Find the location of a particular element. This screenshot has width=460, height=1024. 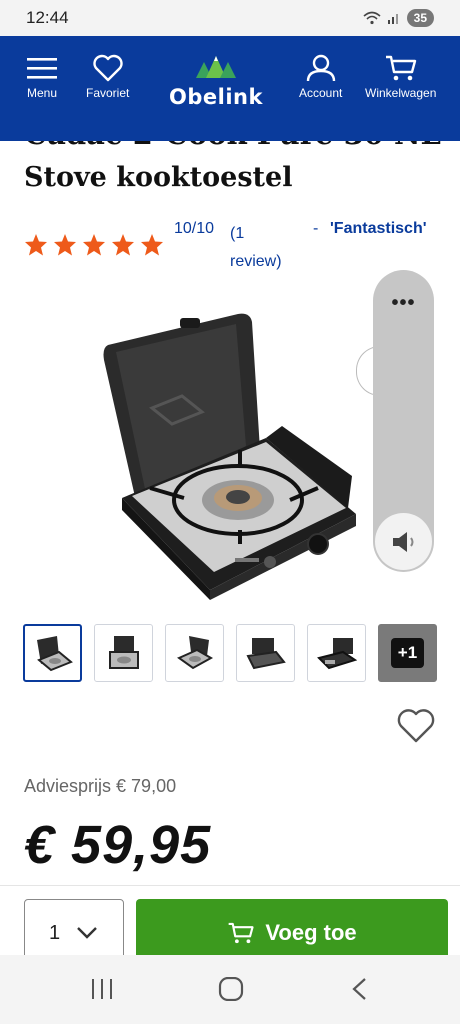

product-title-line-1: Cadac 2-Cook Pure 30 NL is located at coordinates (232, 146).